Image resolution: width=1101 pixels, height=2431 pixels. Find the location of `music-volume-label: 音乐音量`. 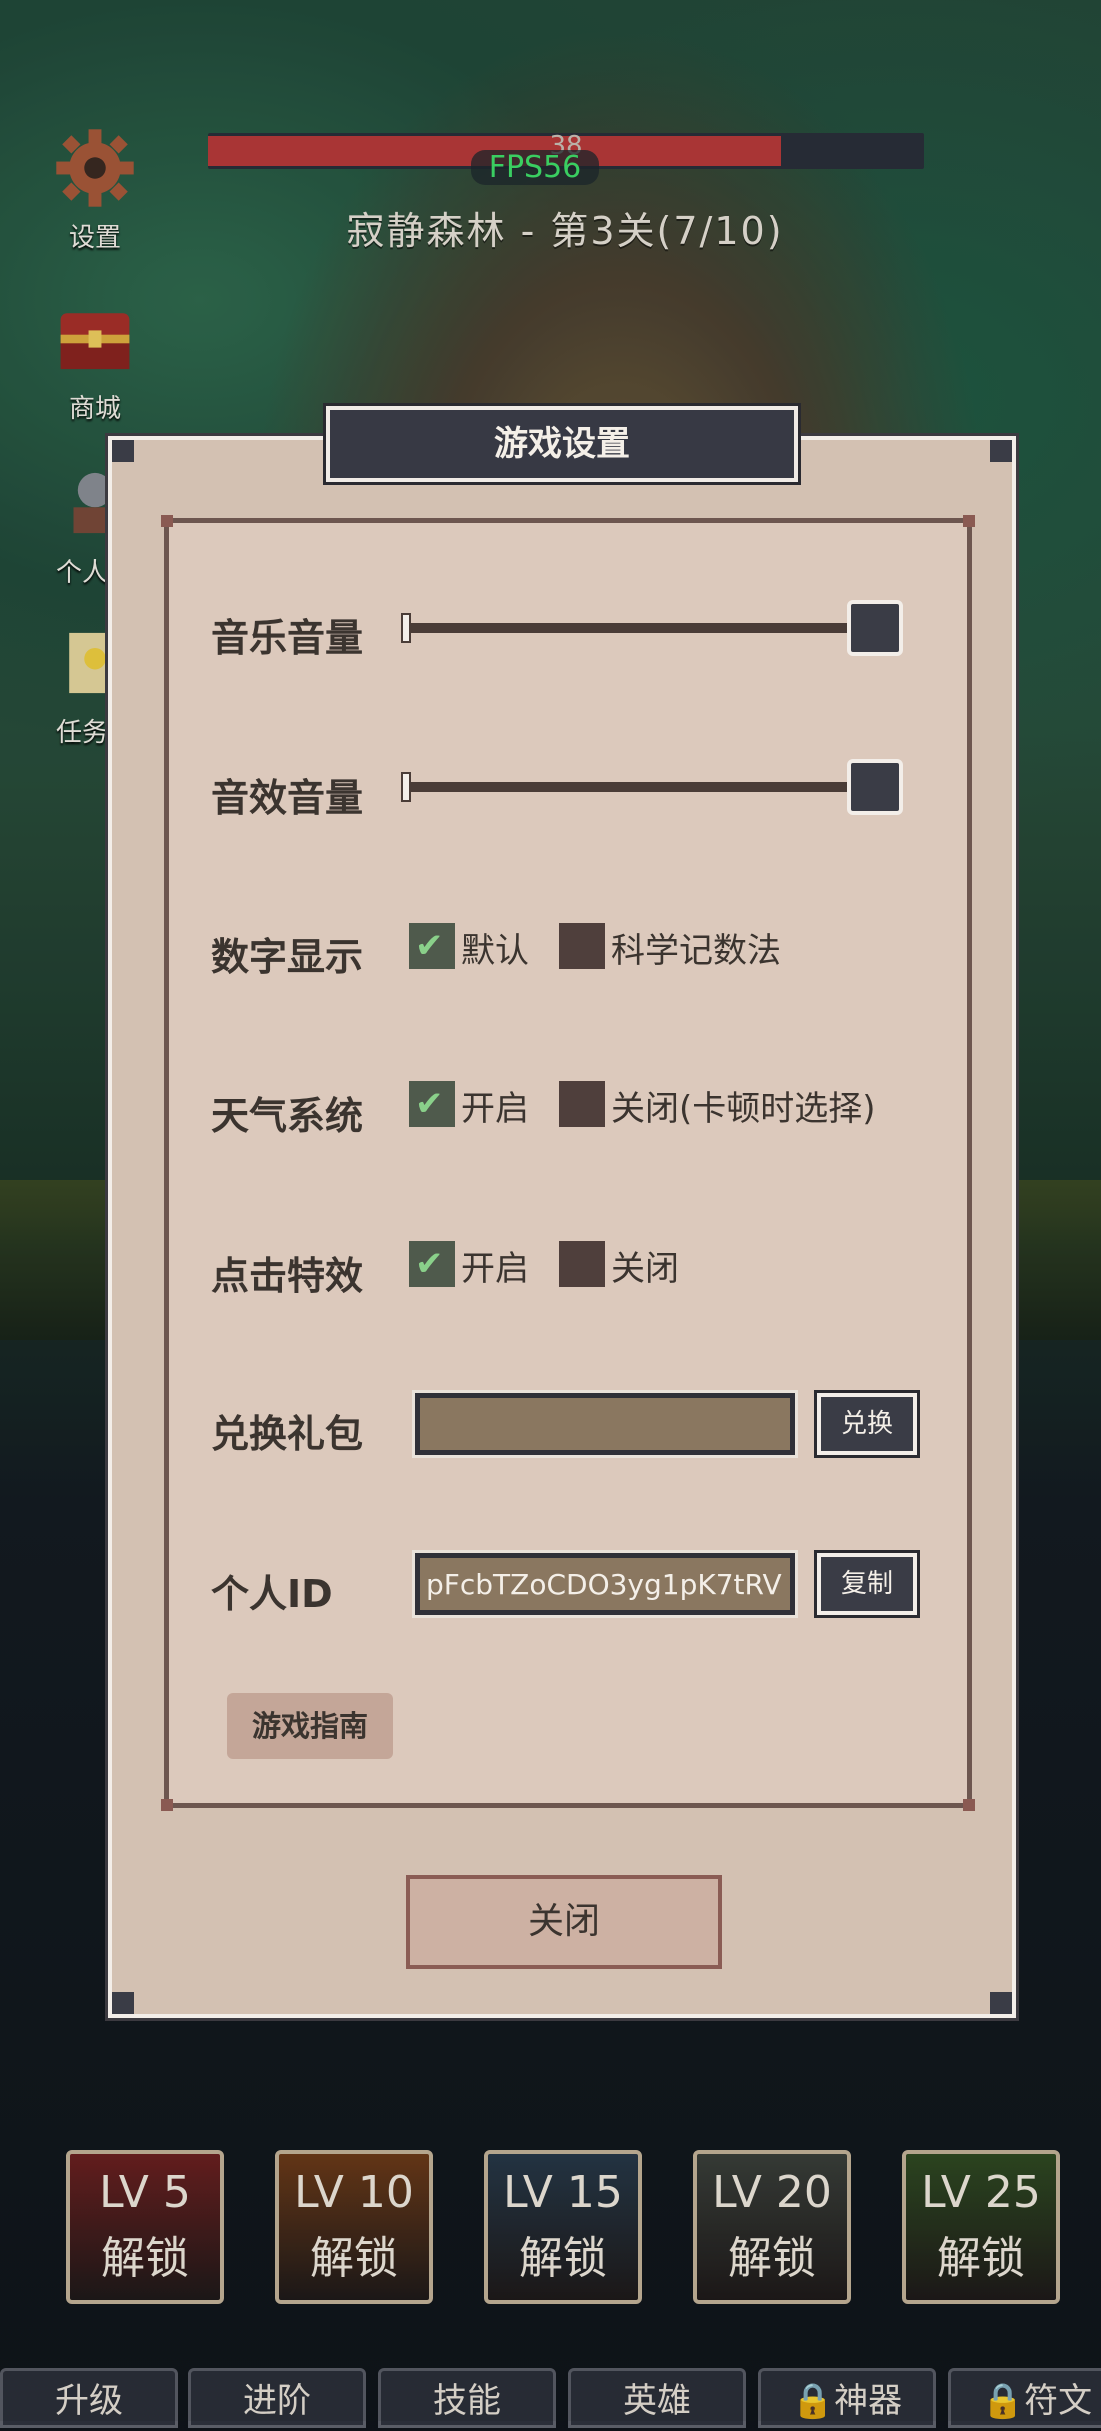

music-volume-label: 音乐音量 is located at coordinates (287, 638).